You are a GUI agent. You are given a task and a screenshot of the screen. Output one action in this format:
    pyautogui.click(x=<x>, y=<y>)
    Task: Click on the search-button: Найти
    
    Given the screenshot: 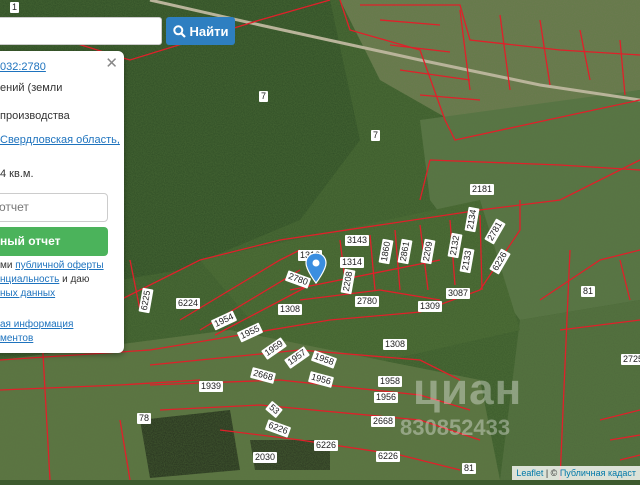 What is the action you would take?
    pyautogui.click(x=200, y=31)
    